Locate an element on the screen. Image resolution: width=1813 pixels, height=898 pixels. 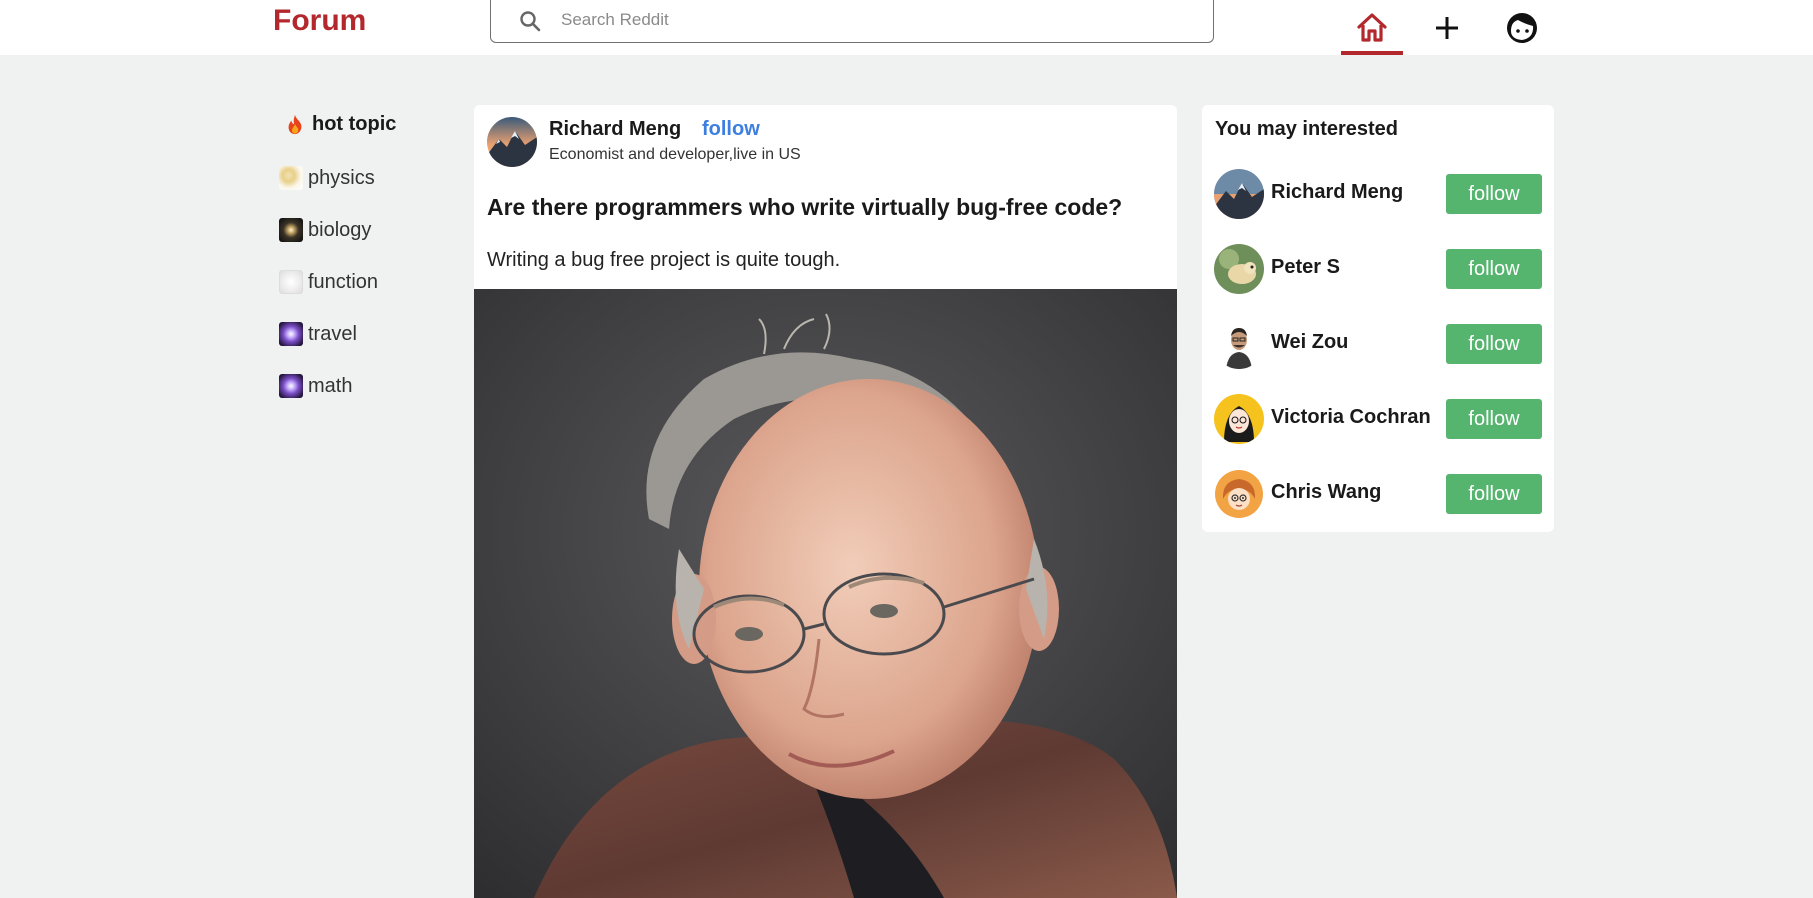
sidebar-item-label: function is located at coordinates (343, 281).